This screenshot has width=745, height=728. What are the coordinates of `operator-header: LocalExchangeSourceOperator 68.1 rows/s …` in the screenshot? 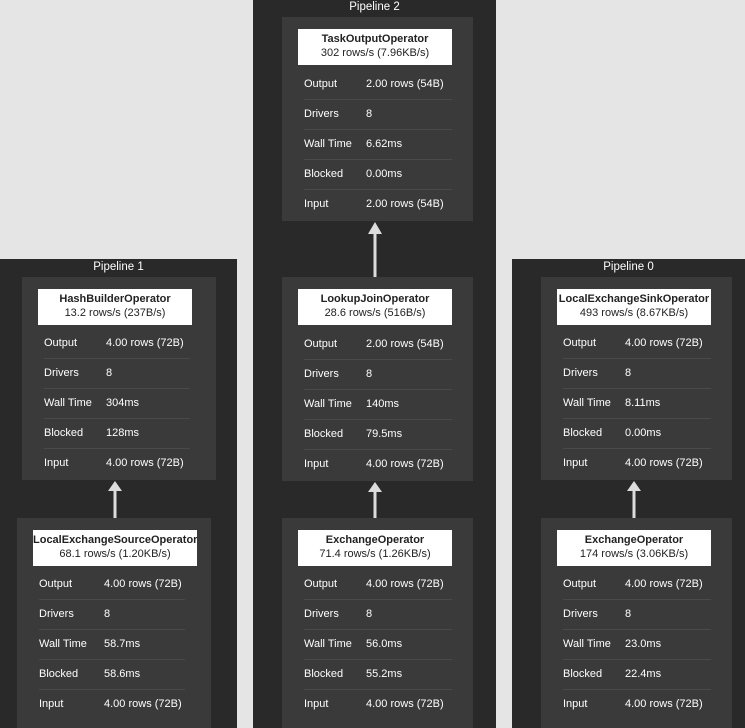 It's located at (115, 548).